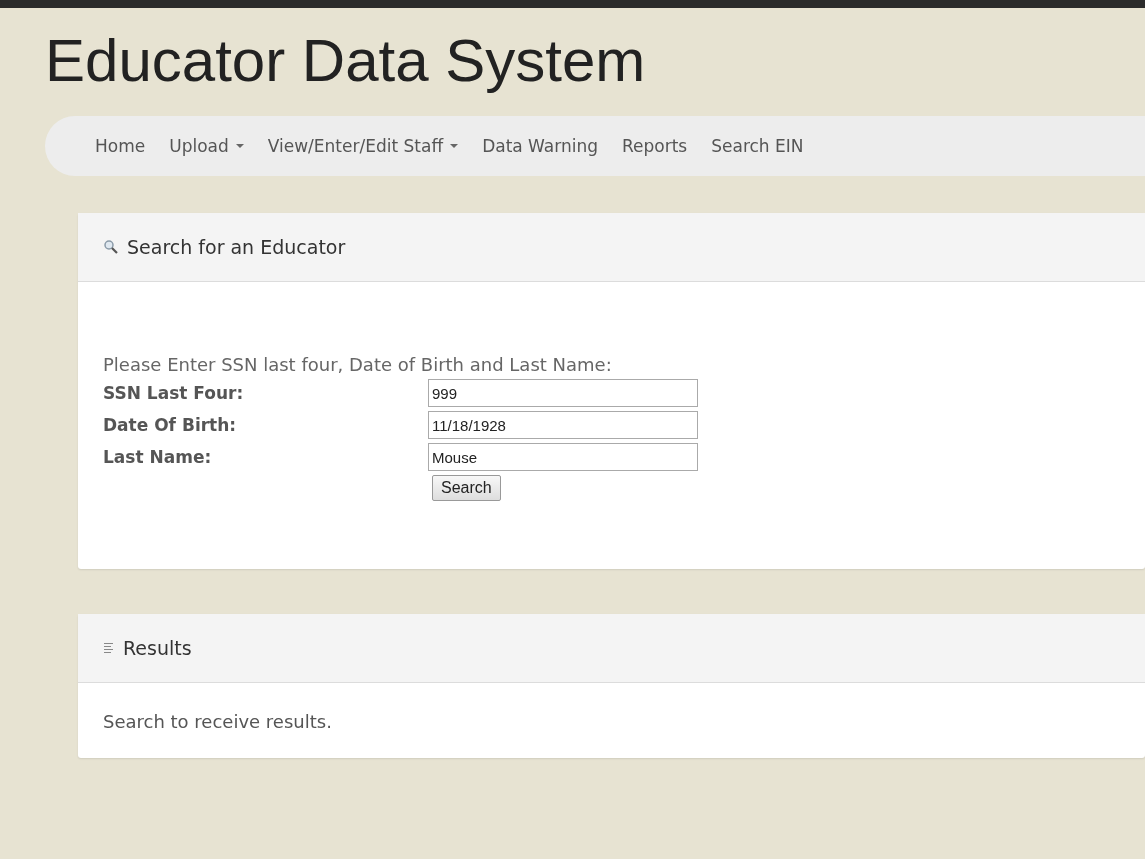 This screenshot has height=859, width=1145. What do you see at coordinates (218, 721) in the screenshot?
I see `results-message: Search to receive results.` at bounding box center [218, 721].